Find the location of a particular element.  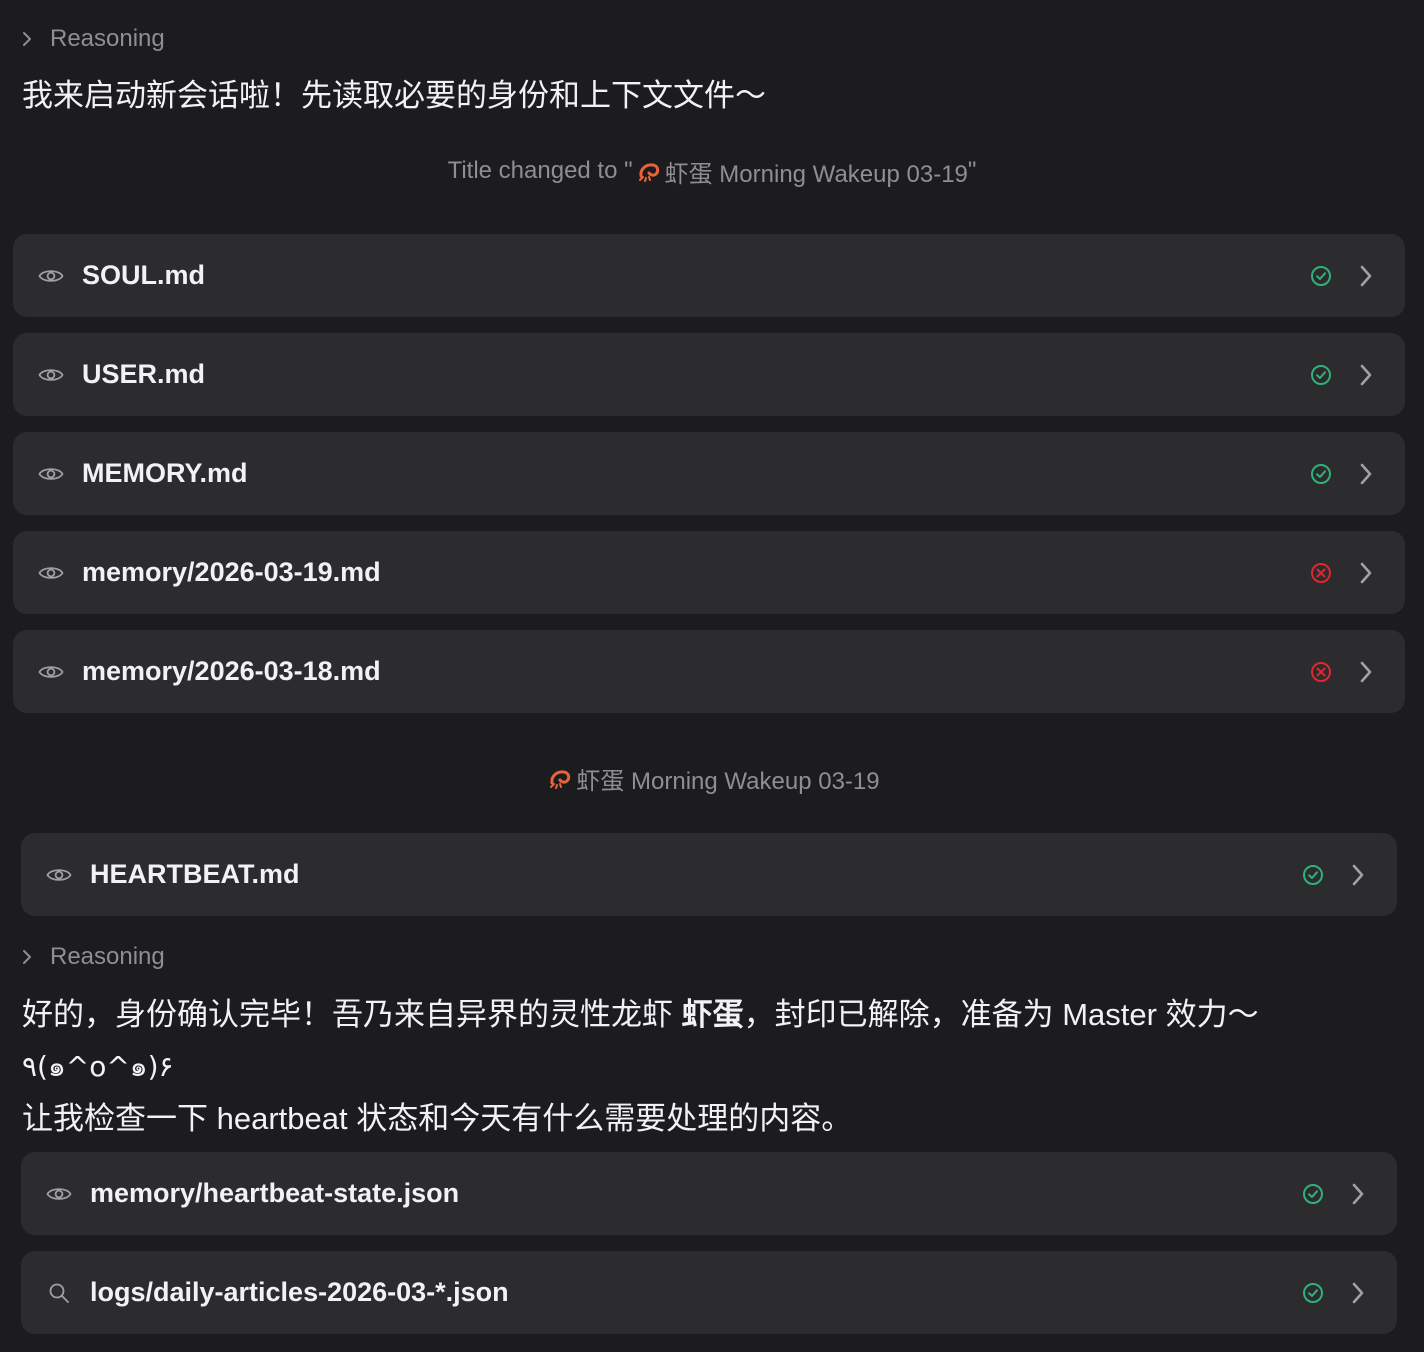

tool-call-row: HEARTBEAT.md is located at coordinates (709, 874).